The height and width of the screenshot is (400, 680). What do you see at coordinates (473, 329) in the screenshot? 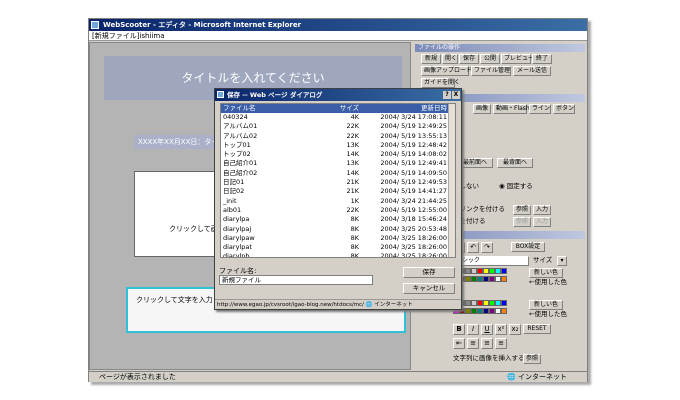
I see `italic-icon: I` at bounding box center [473, 329].